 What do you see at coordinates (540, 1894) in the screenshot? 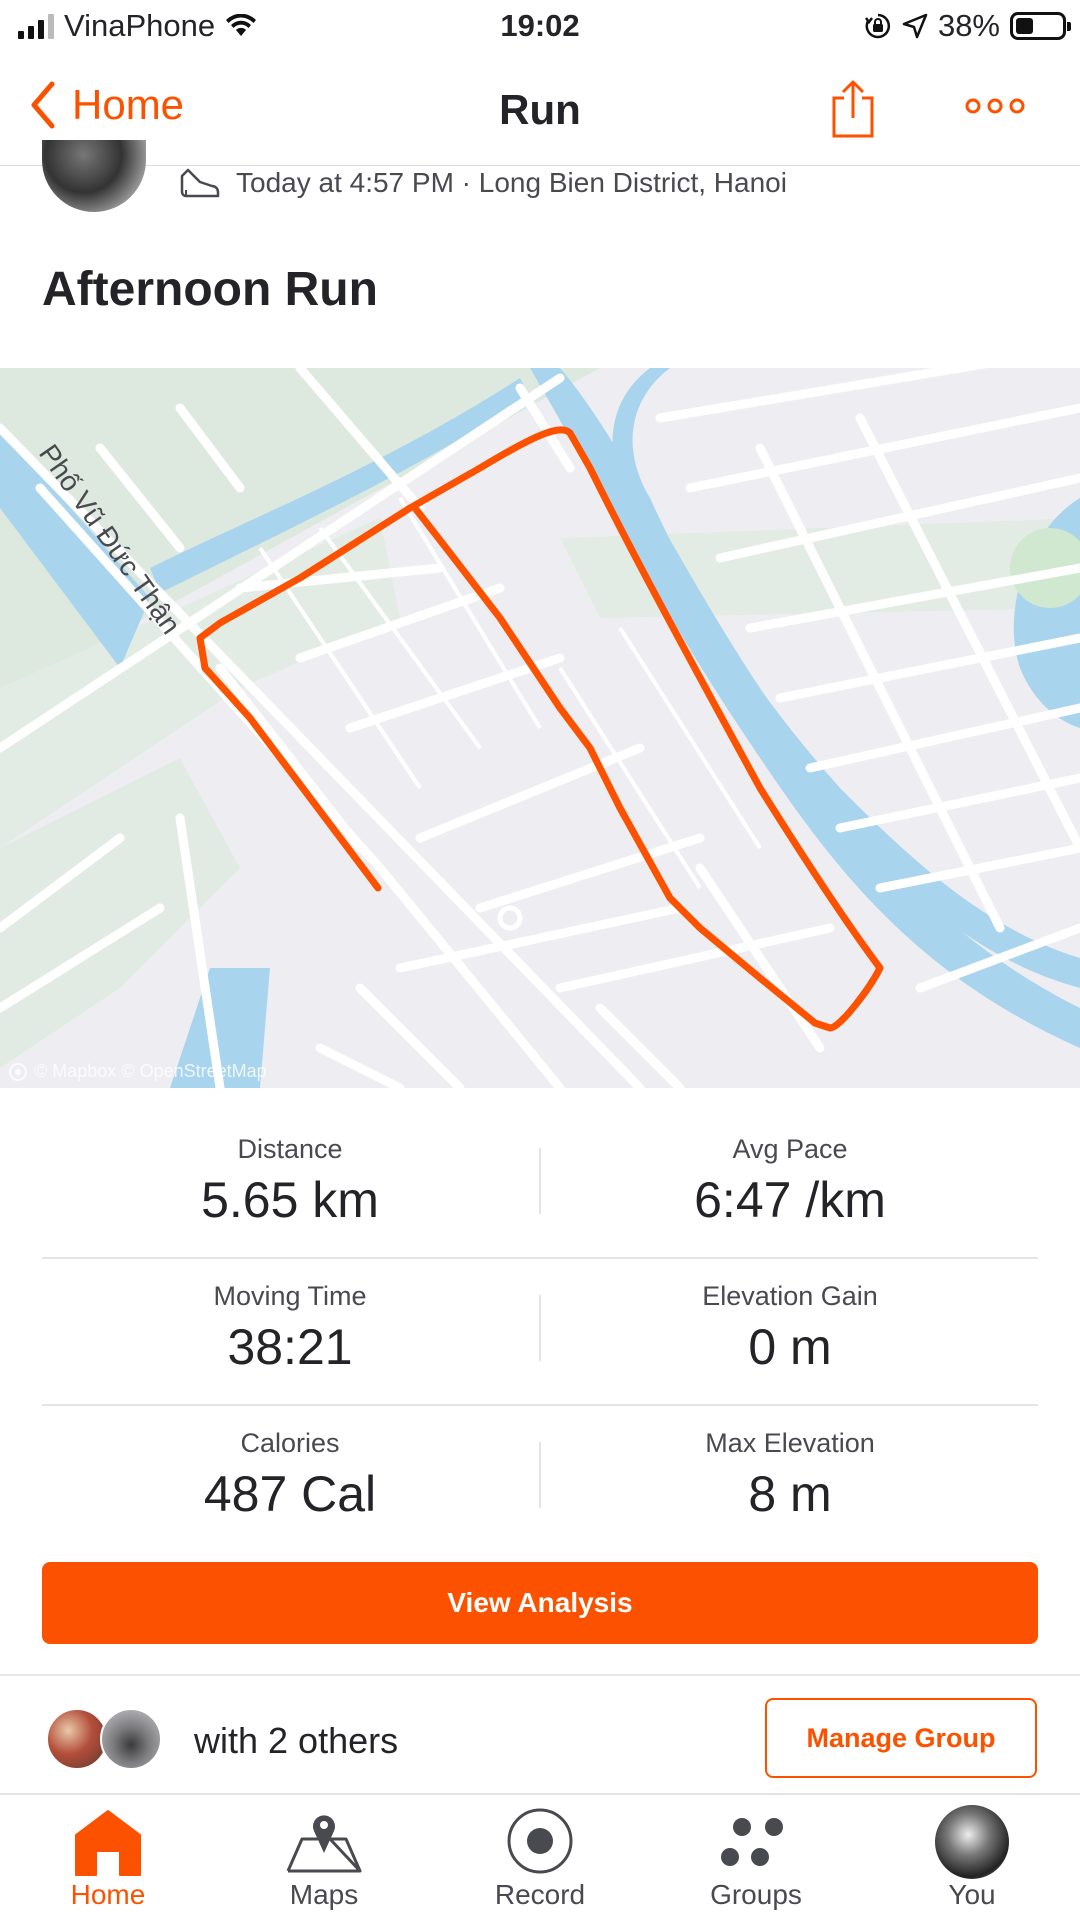
I see `tab-label: Record` at bounding box center [540, 1894].